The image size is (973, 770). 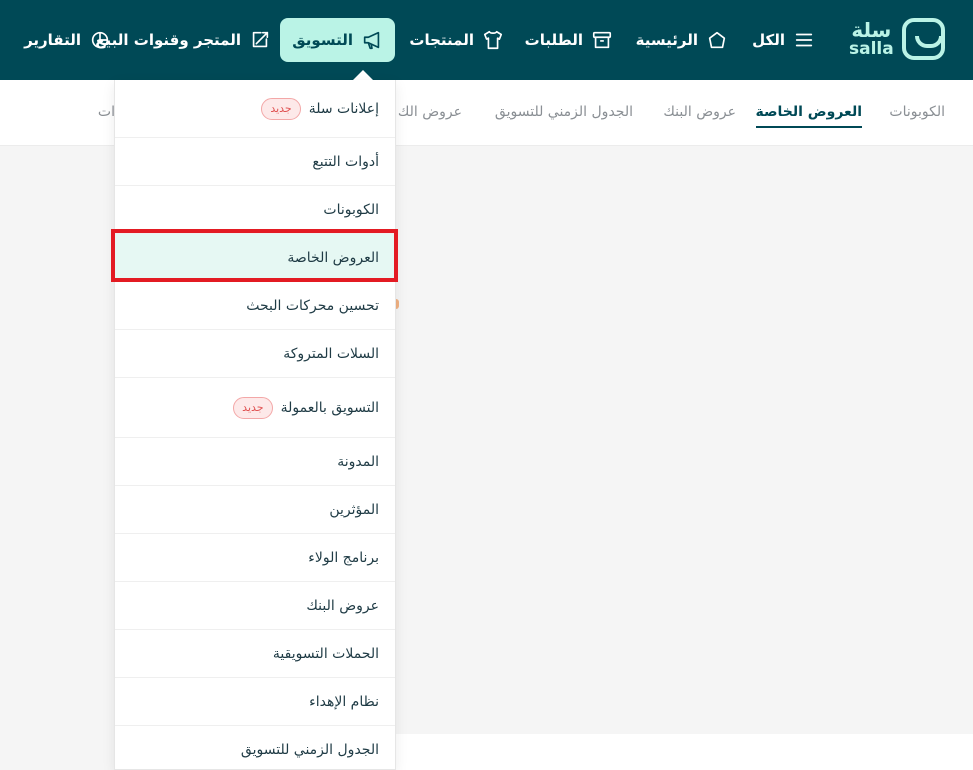 I want to click on menu-item-tracking-tools: أدوات التتبع, so click(x=255, y=162).